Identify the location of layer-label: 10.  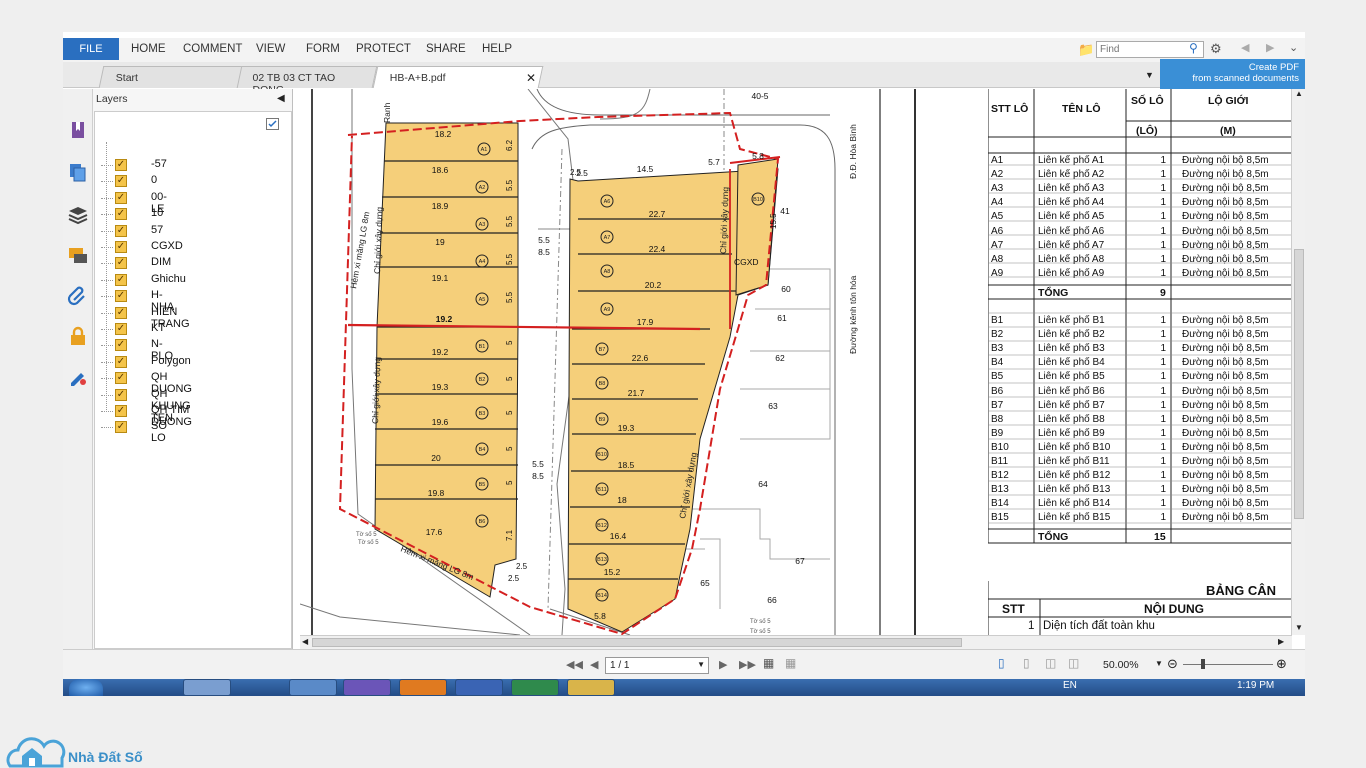
(157, 213).